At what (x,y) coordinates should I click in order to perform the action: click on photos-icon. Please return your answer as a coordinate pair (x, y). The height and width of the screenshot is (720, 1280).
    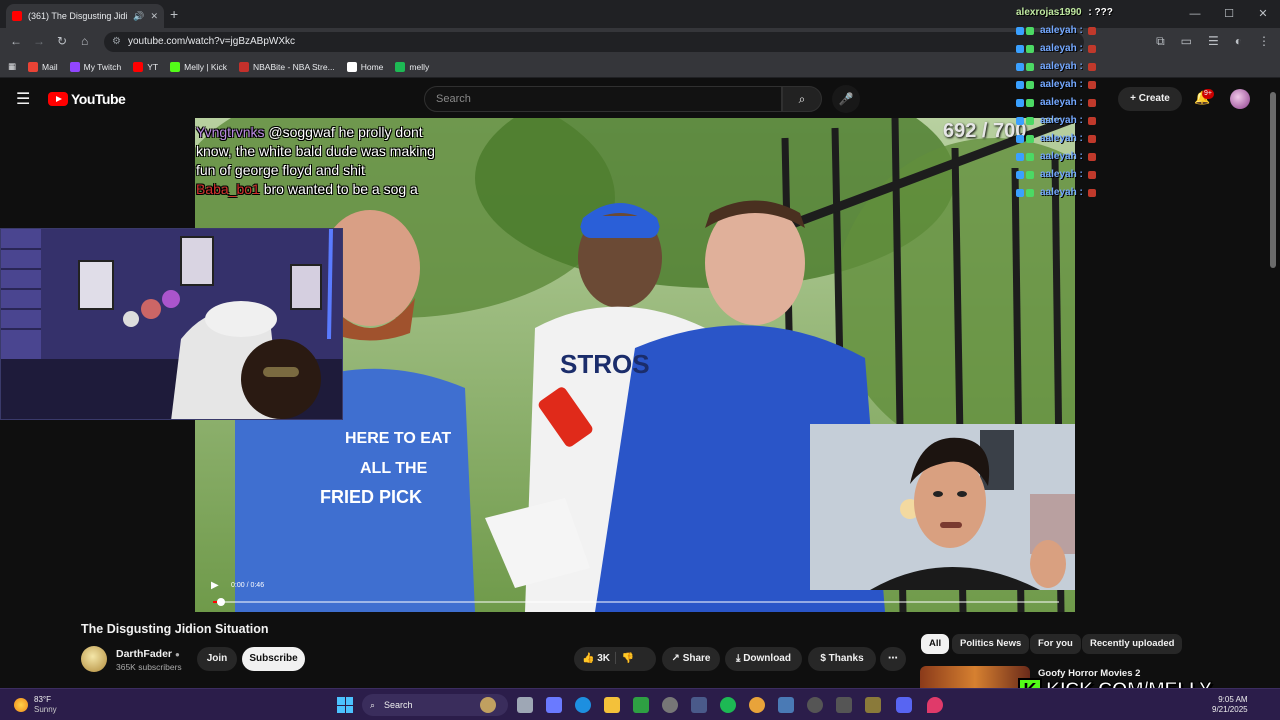
    Looking at the image, I should click on (786, 705).